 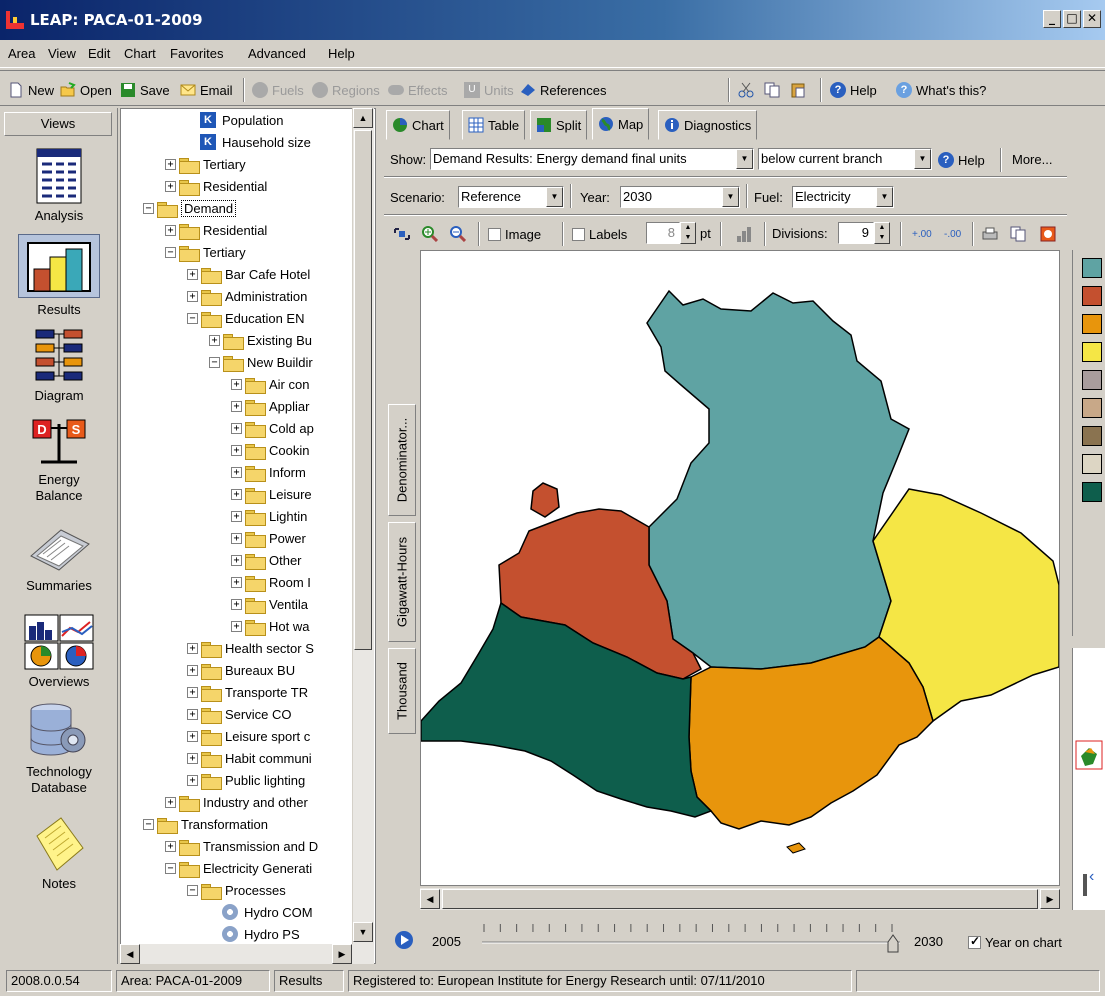 I want to click on close-button: ✕, so click(x=1092, y=19).